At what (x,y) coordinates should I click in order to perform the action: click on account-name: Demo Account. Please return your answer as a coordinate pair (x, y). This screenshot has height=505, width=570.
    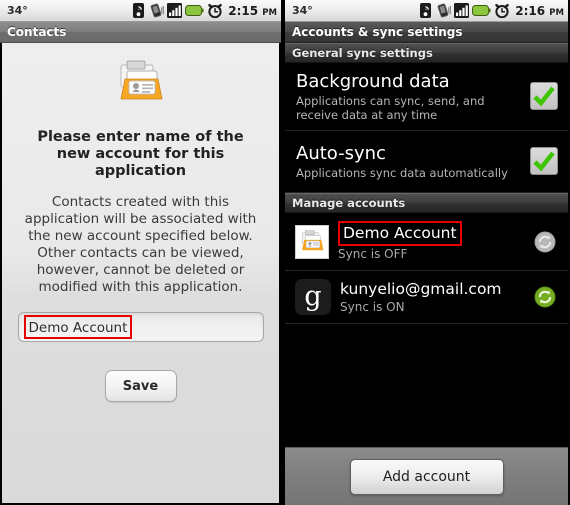
    Looking at the image, I should click on (400, 233).